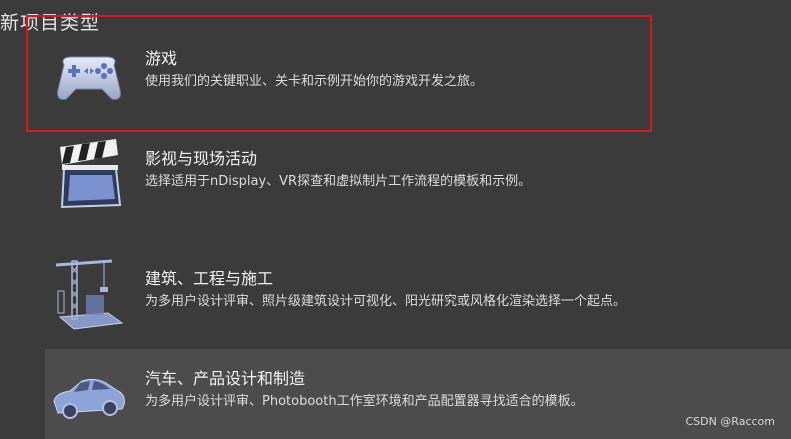 The image size is (791, 439). What do you see at coordinates (89, 398) in the screenshot?
I see `car-icon` at bounding box center [89, 398].